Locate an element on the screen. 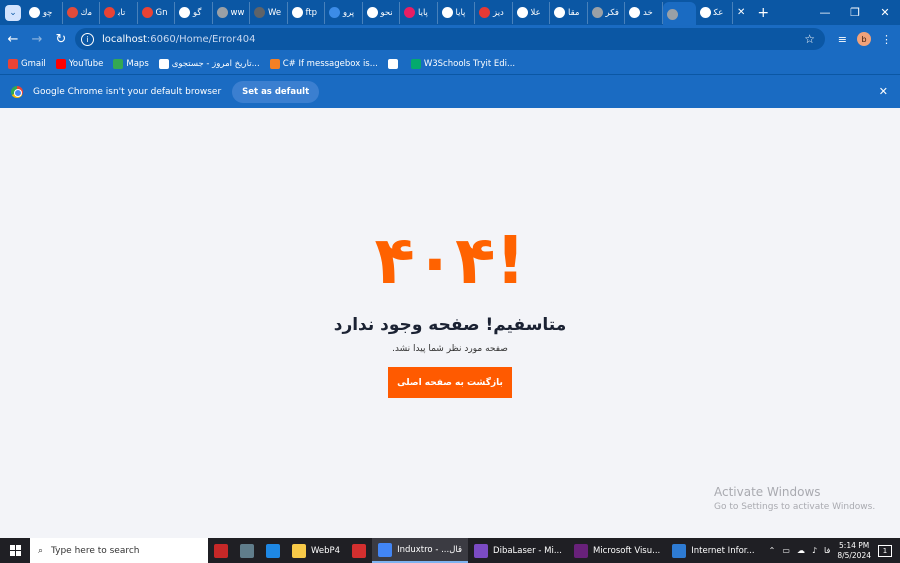  p-icon is located at coordinates (259, 12).